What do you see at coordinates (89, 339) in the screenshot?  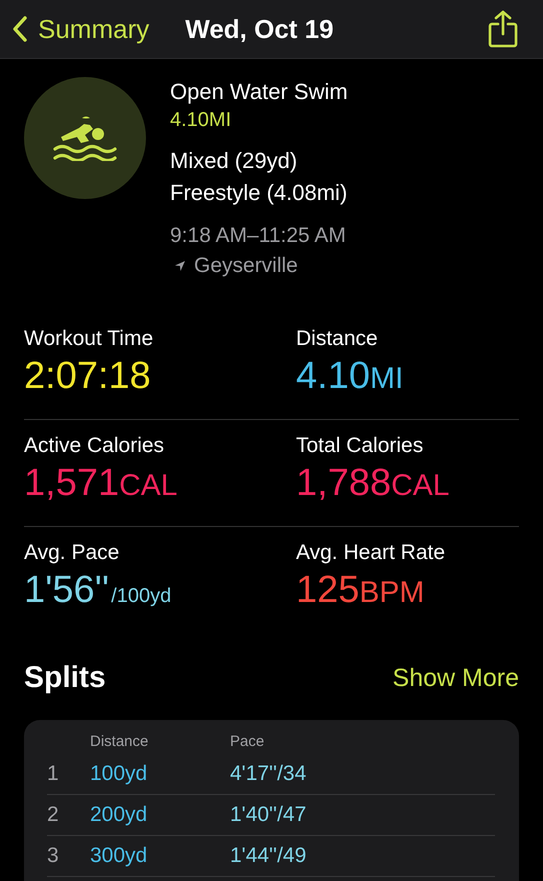 I see `metric-label: Workout Time` at bounding box center [89, 339].